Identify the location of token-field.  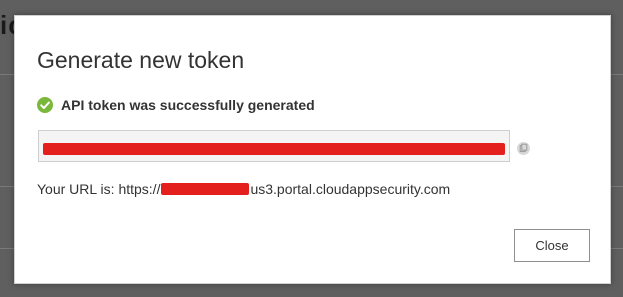
(274, 146).